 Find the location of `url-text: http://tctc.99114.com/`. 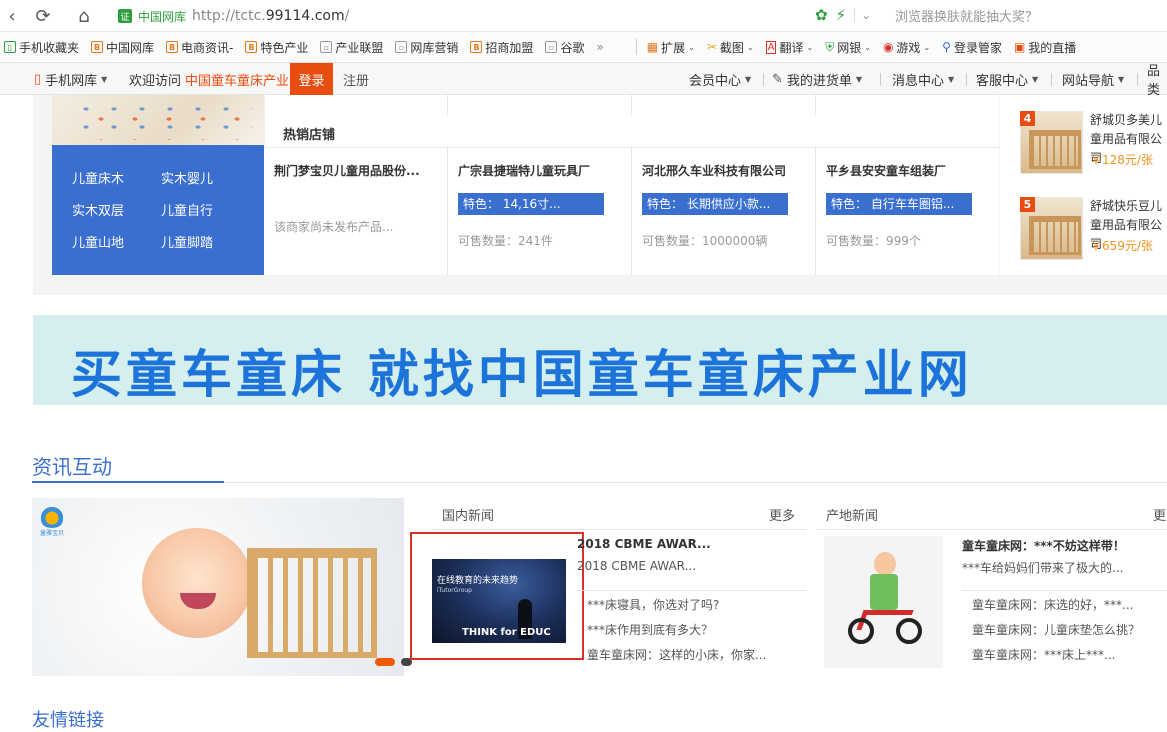

url-text: http://tctc.99114.com/ is located at coordinates (270, 16).